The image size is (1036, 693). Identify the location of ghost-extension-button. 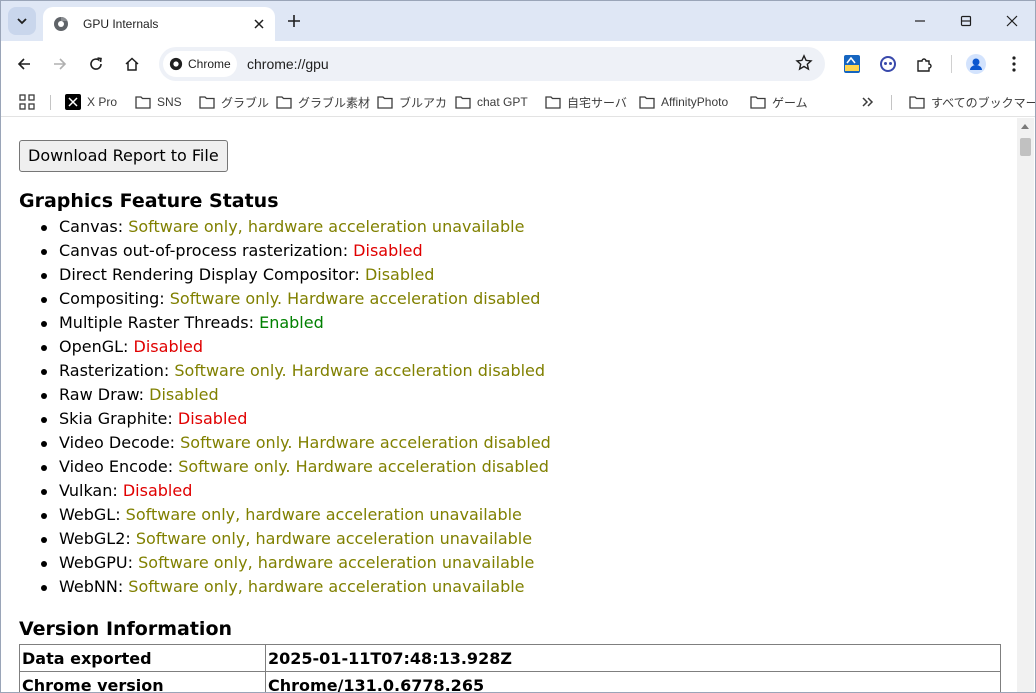
(888, 64).